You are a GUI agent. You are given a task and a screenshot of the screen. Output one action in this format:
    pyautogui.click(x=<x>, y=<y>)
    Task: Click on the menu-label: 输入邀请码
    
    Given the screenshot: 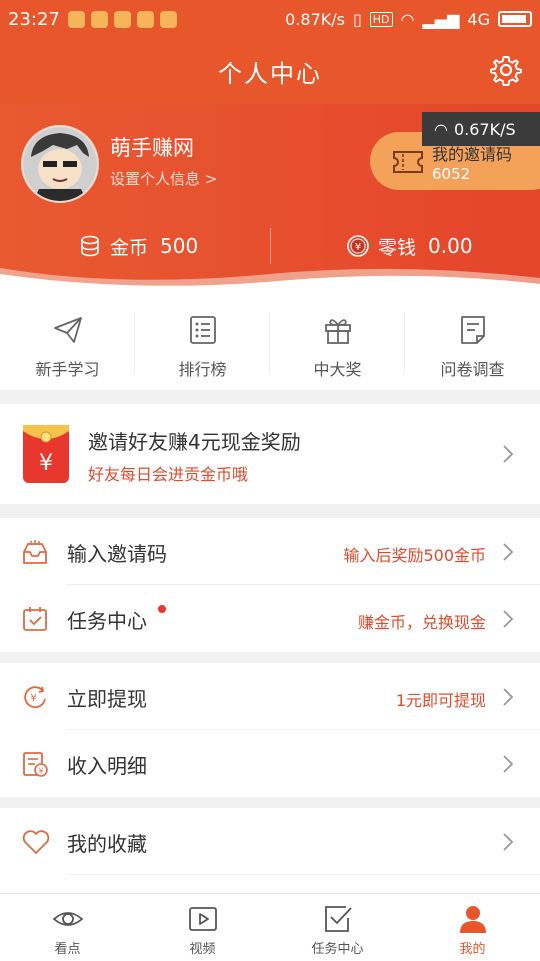 What is the action you would take?
    pyautogui.click(x=117, y=554)
    